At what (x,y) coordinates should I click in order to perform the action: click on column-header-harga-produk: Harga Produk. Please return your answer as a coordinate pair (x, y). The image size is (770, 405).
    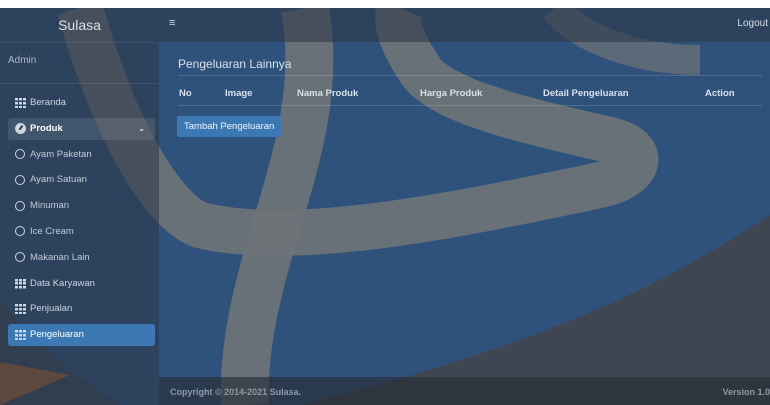
    Looking at the image, I should click on (480, 93).